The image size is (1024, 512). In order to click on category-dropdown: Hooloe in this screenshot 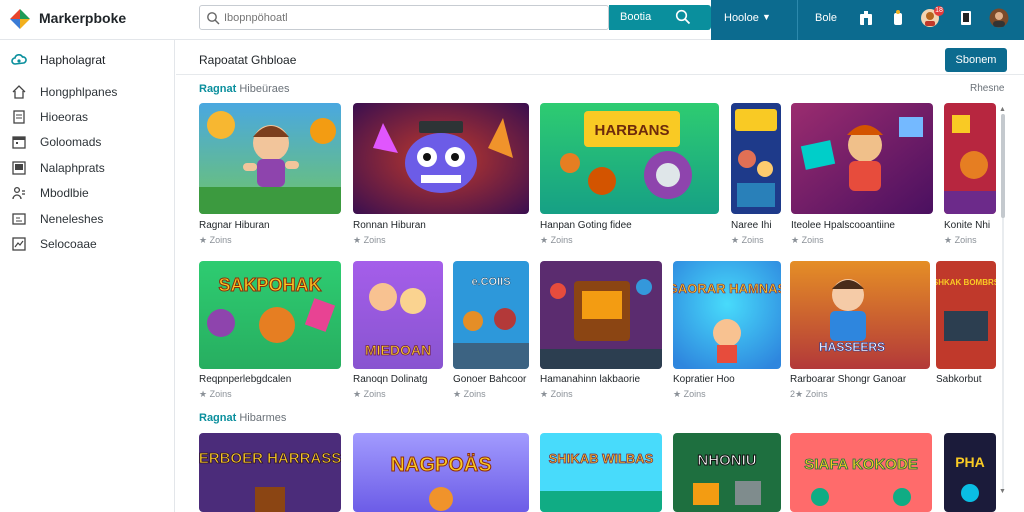, I will do `click(741, 18)`.